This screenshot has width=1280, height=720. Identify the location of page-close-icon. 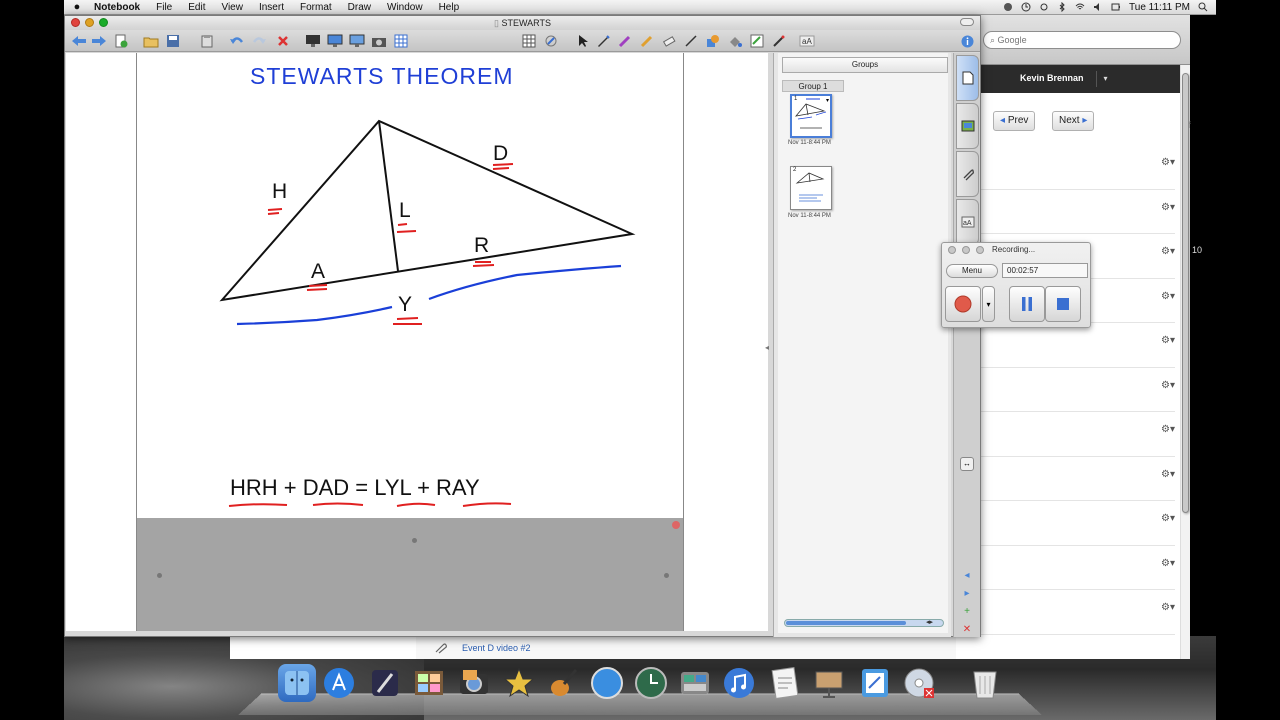
(676, 525).